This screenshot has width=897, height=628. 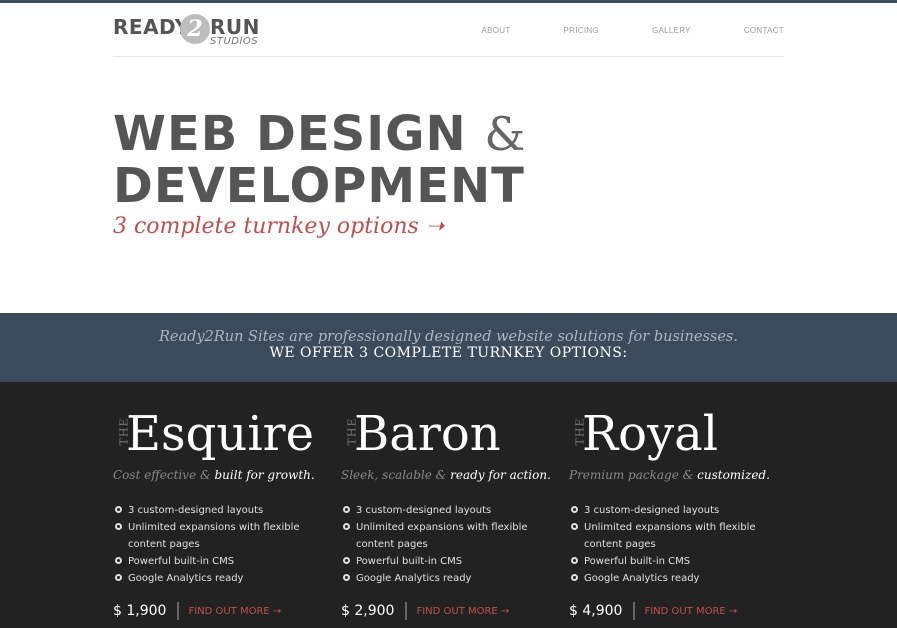 What do you see at coordinates (396, 475) in the screenshot?
I see `package-desc-plain: Sleek, scalable &` at bounding box center [396, 475].